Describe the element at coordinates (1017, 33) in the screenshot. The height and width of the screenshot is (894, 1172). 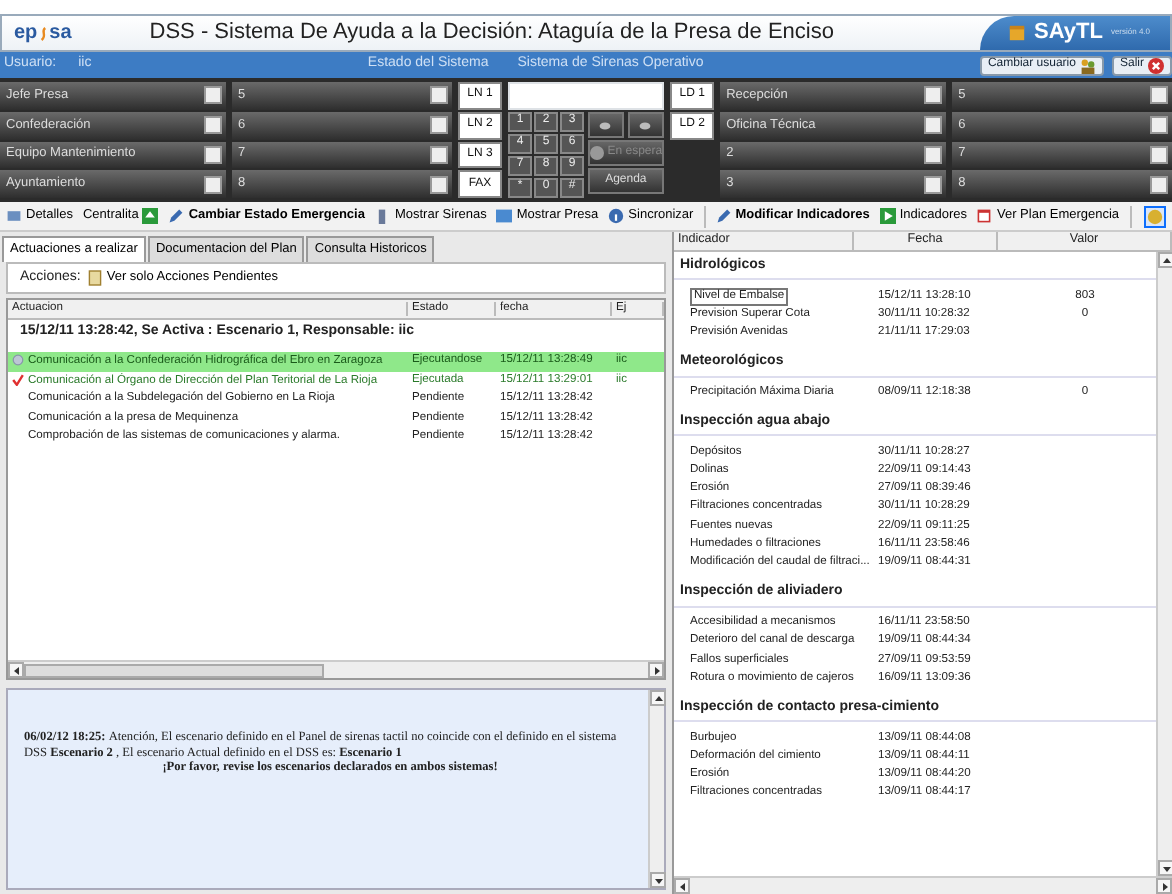
I see `box-icon` at that location.